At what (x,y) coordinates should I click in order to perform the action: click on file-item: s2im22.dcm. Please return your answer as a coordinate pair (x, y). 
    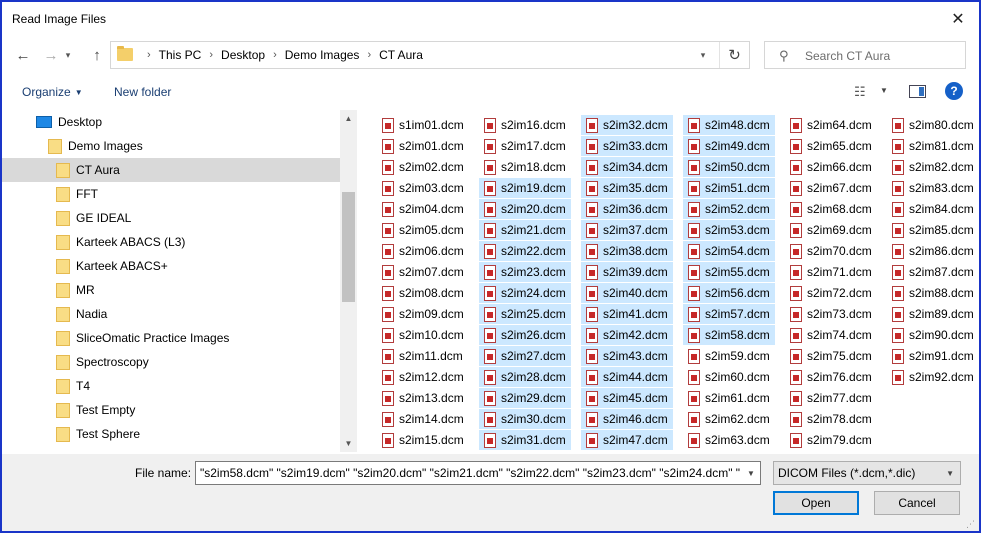
    Looking at the image, I should click on (525, 251).